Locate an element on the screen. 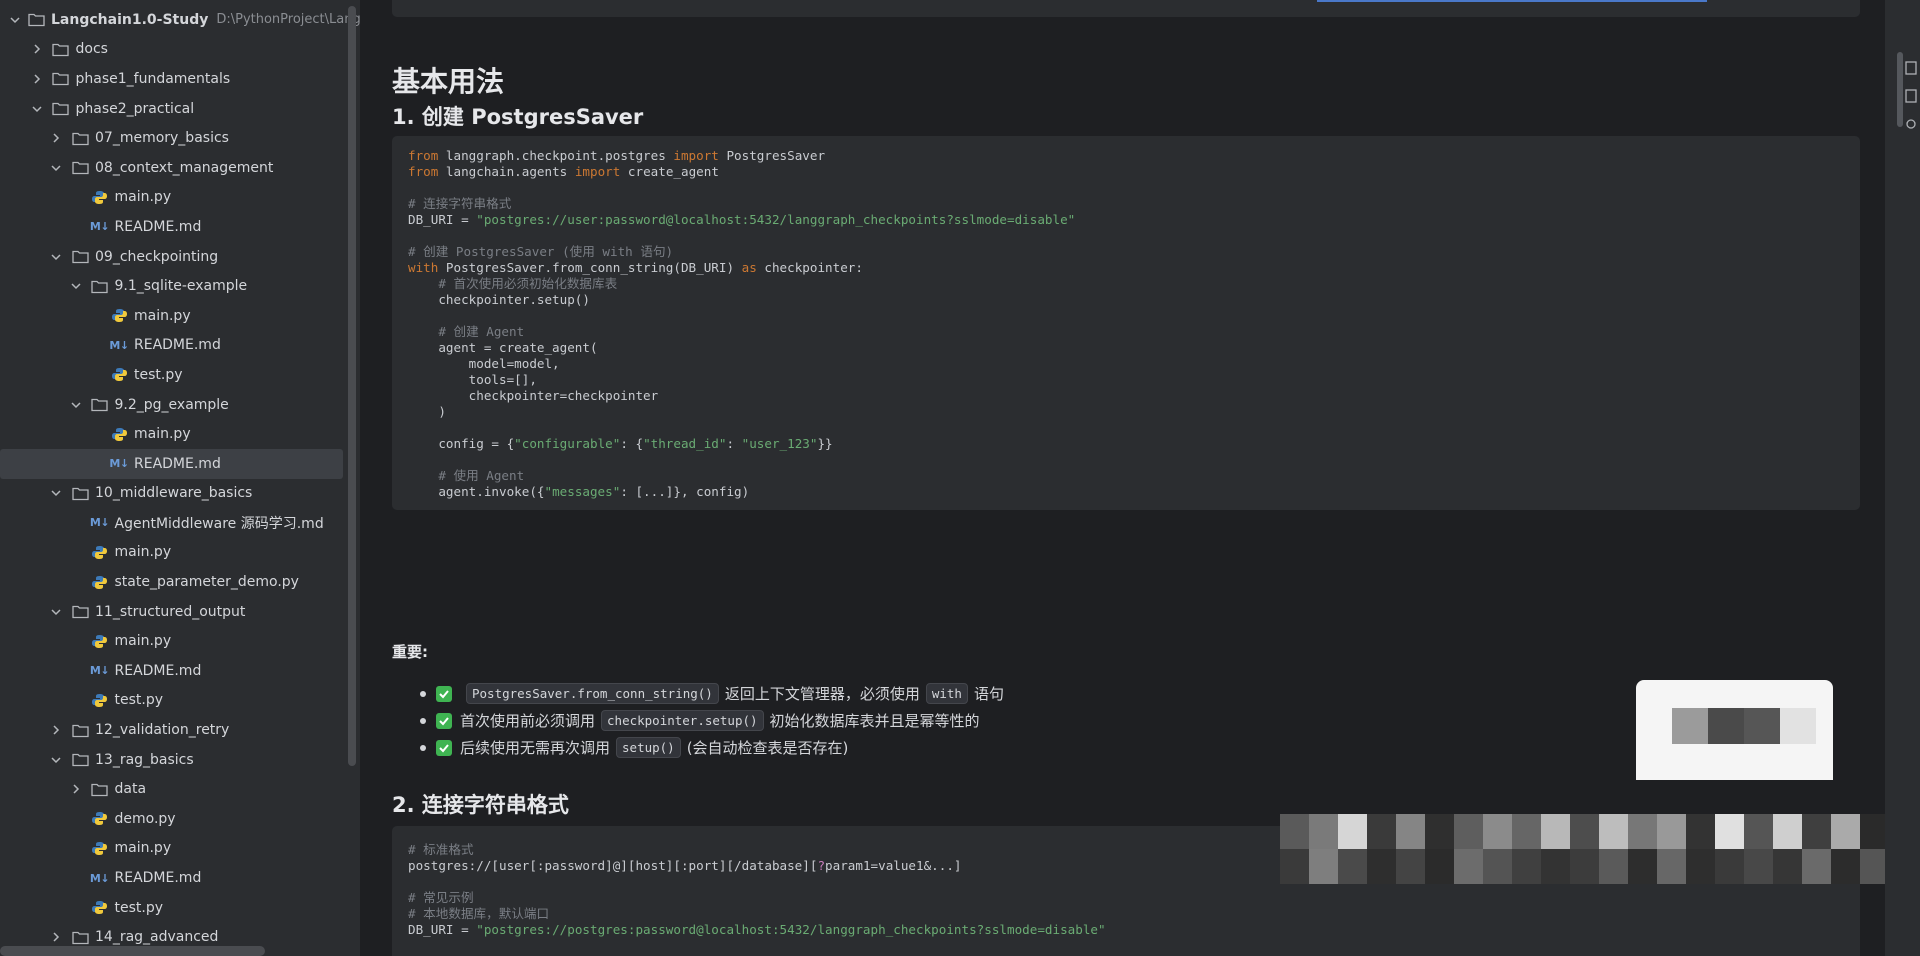  tree-item-label: 07_memory_basics is located at coordinates (162, 138).